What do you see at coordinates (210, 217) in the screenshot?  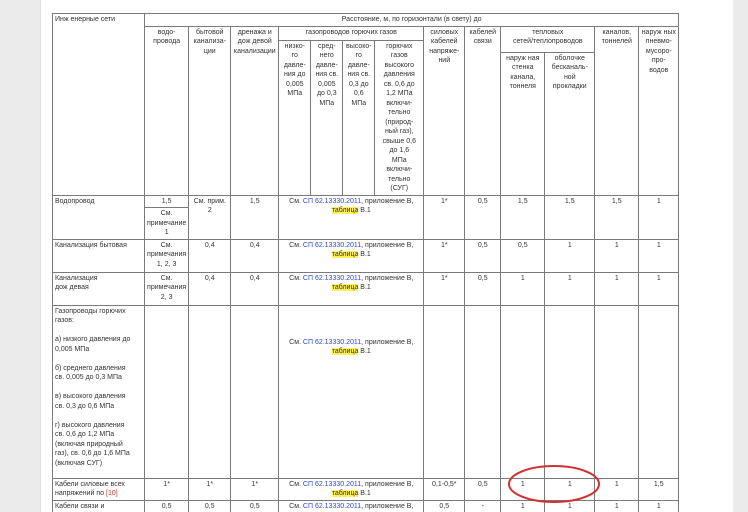 I see `cell-sewer: См. прим. 2` at bounding box center [210, 217].